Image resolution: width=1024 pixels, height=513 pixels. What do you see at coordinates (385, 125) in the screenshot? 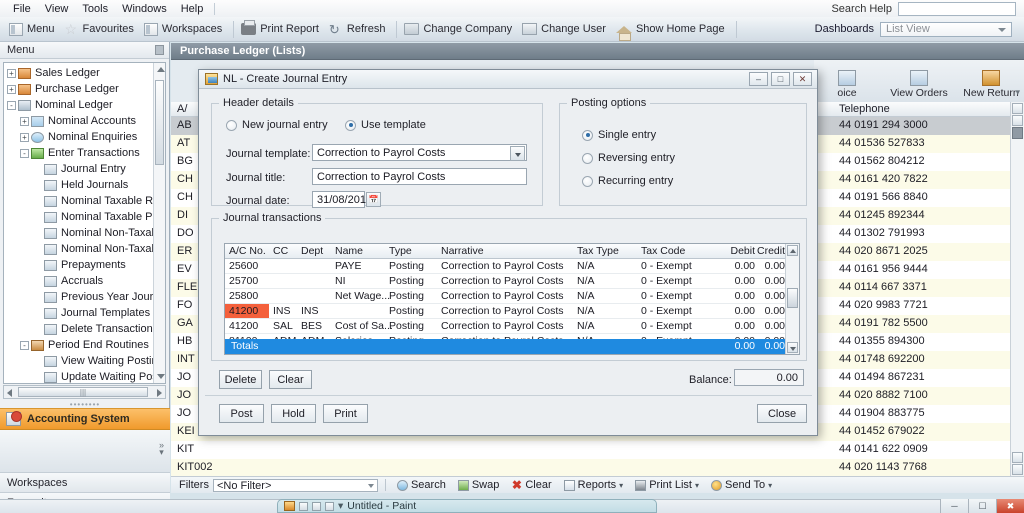
I see `radio-use-template: Use template` at bounding box center [385, 125].